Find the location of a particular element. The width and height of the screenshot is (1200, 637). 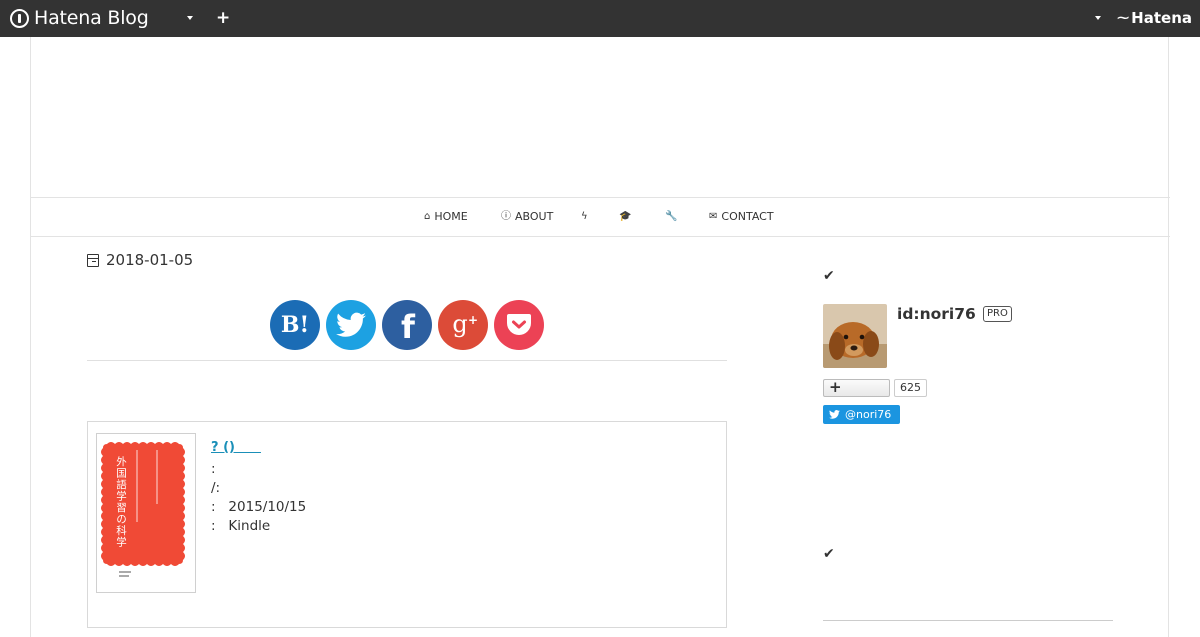

new-post-button: + is located at coordinates (223, 18).